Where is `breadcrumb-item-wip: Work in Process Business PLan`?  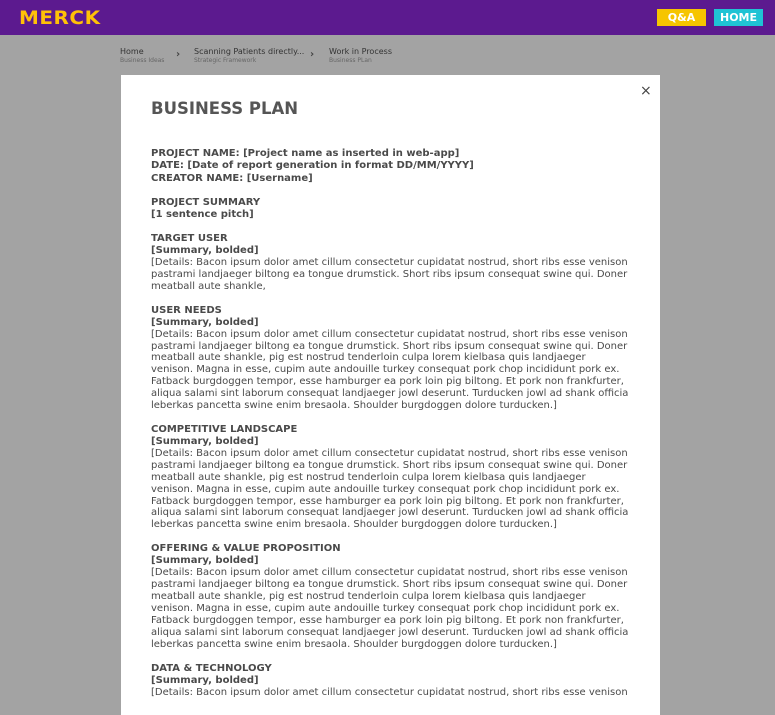
breadcrumb-item-wip: Work in Process Business PLan is located at coordinates (360, 55).